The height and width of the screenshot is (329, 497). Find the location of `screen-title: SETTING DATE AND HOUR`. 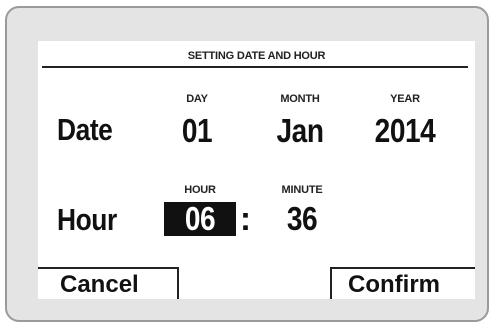

screen-title: SETTING DATE AND HOUR is located at coordinates (256, 56).